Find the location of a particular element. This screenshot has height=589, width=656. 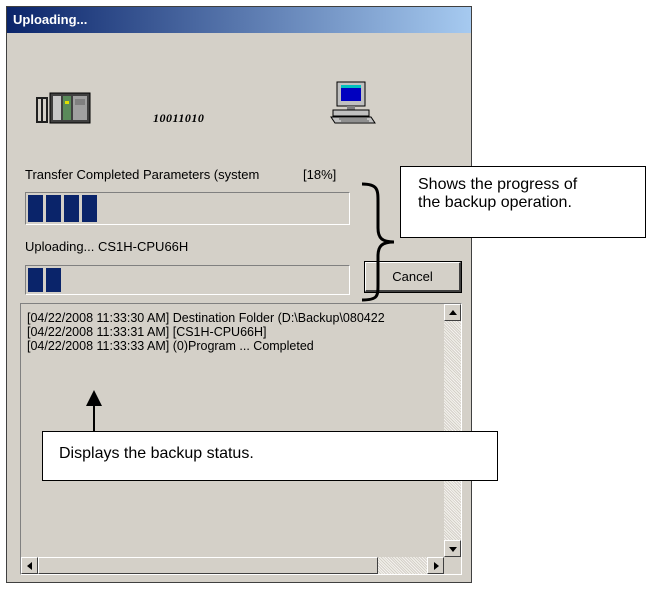

status-callout-text: Displays the backup status. is located at coordinates (156, 453).